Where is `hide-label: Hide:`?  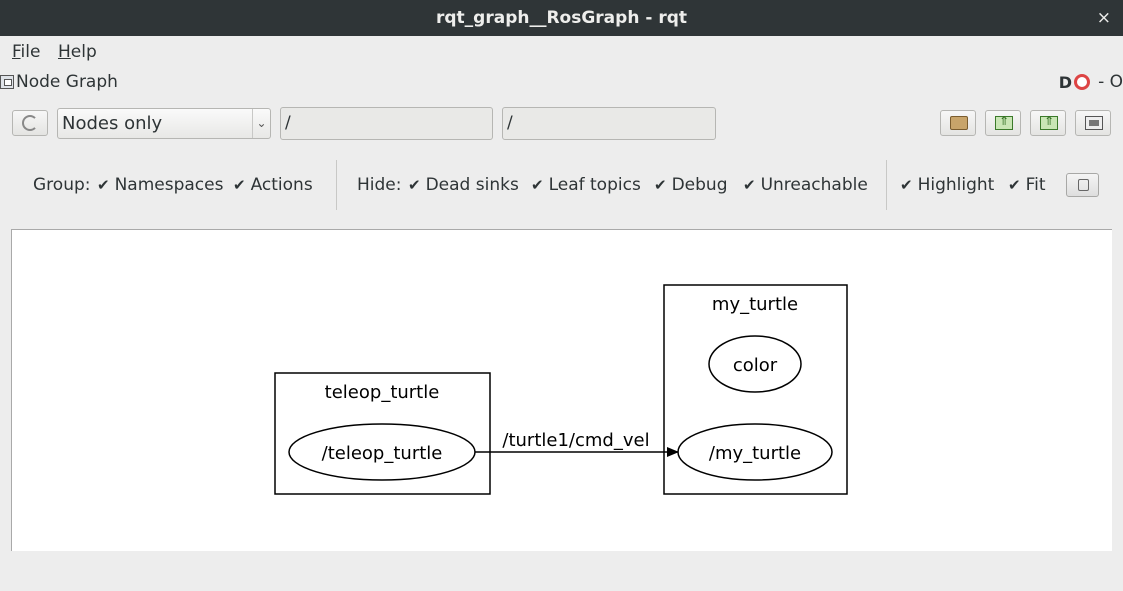
hide-label: Hide: is located at coordinates (379, 185).